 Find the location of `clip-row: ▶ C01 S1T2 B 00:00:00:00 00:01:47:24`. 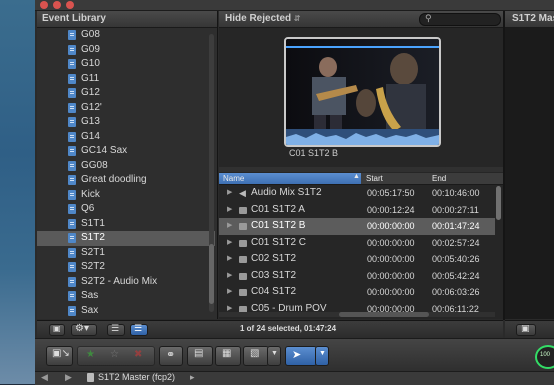

clip-row: ▶ C01 S1T2 B 00:00:00:00 00:01:47:24 is located at coordinates (357, 226).